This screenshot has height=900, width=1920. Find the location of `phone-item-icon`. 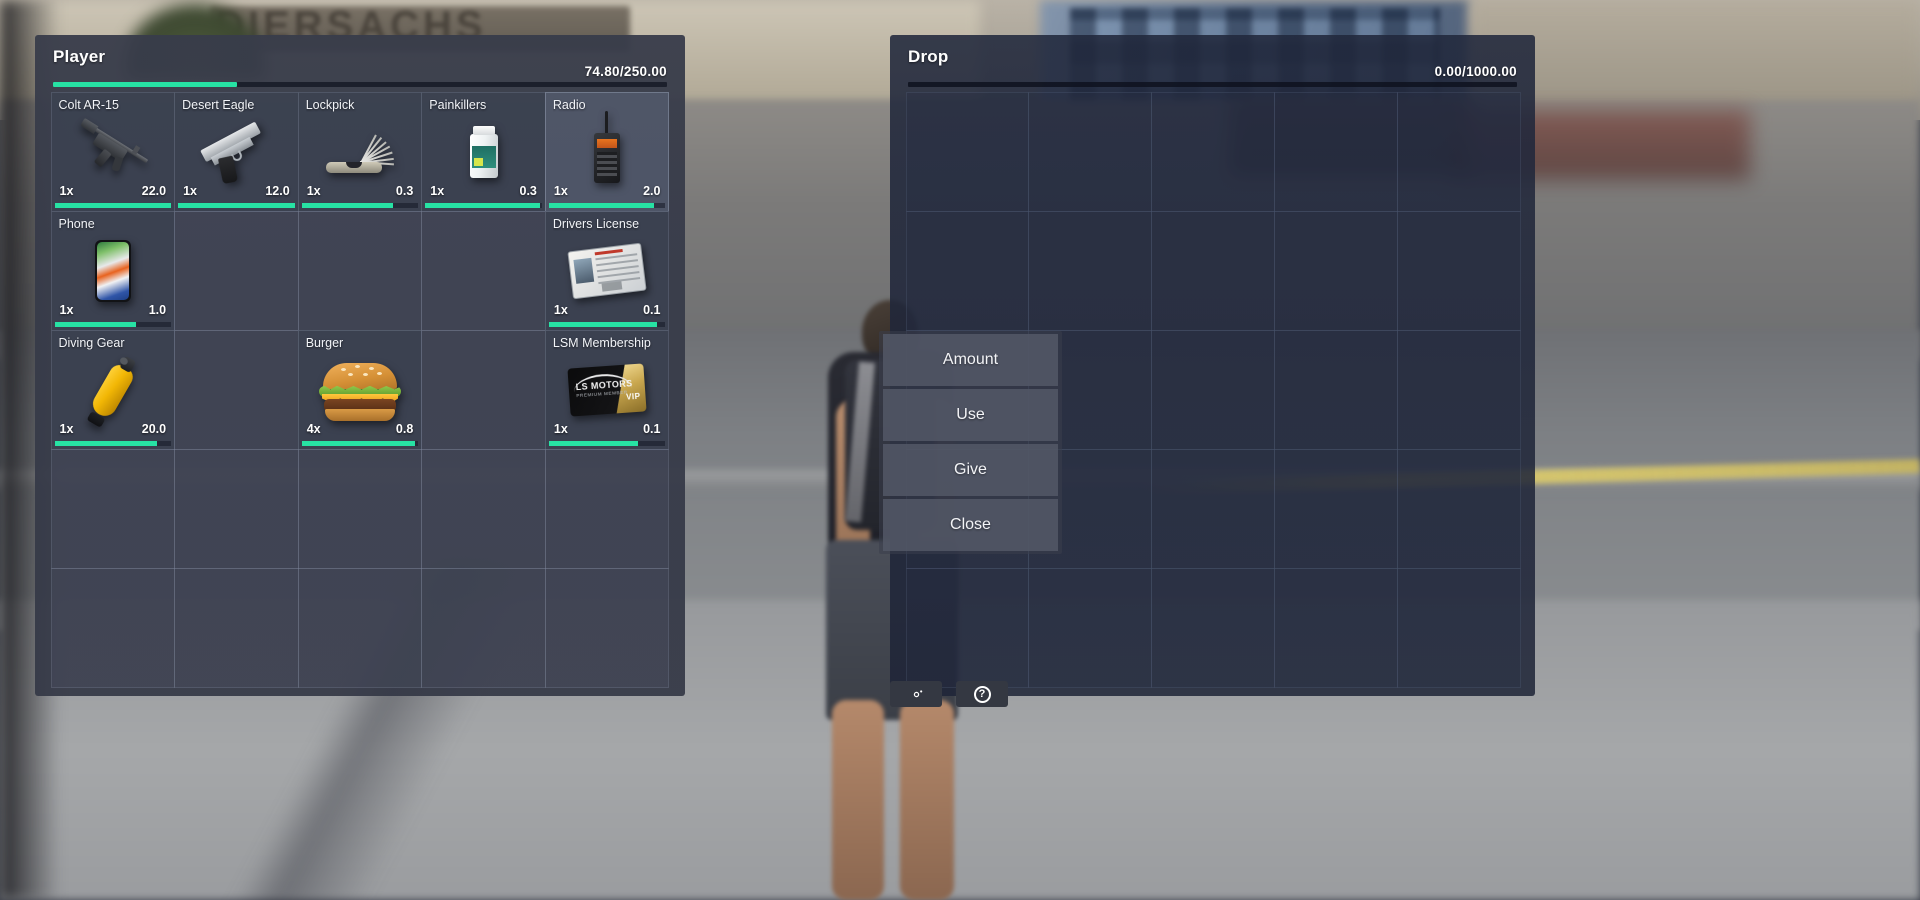

phone-item-icon is located at coordinates (112, 270).